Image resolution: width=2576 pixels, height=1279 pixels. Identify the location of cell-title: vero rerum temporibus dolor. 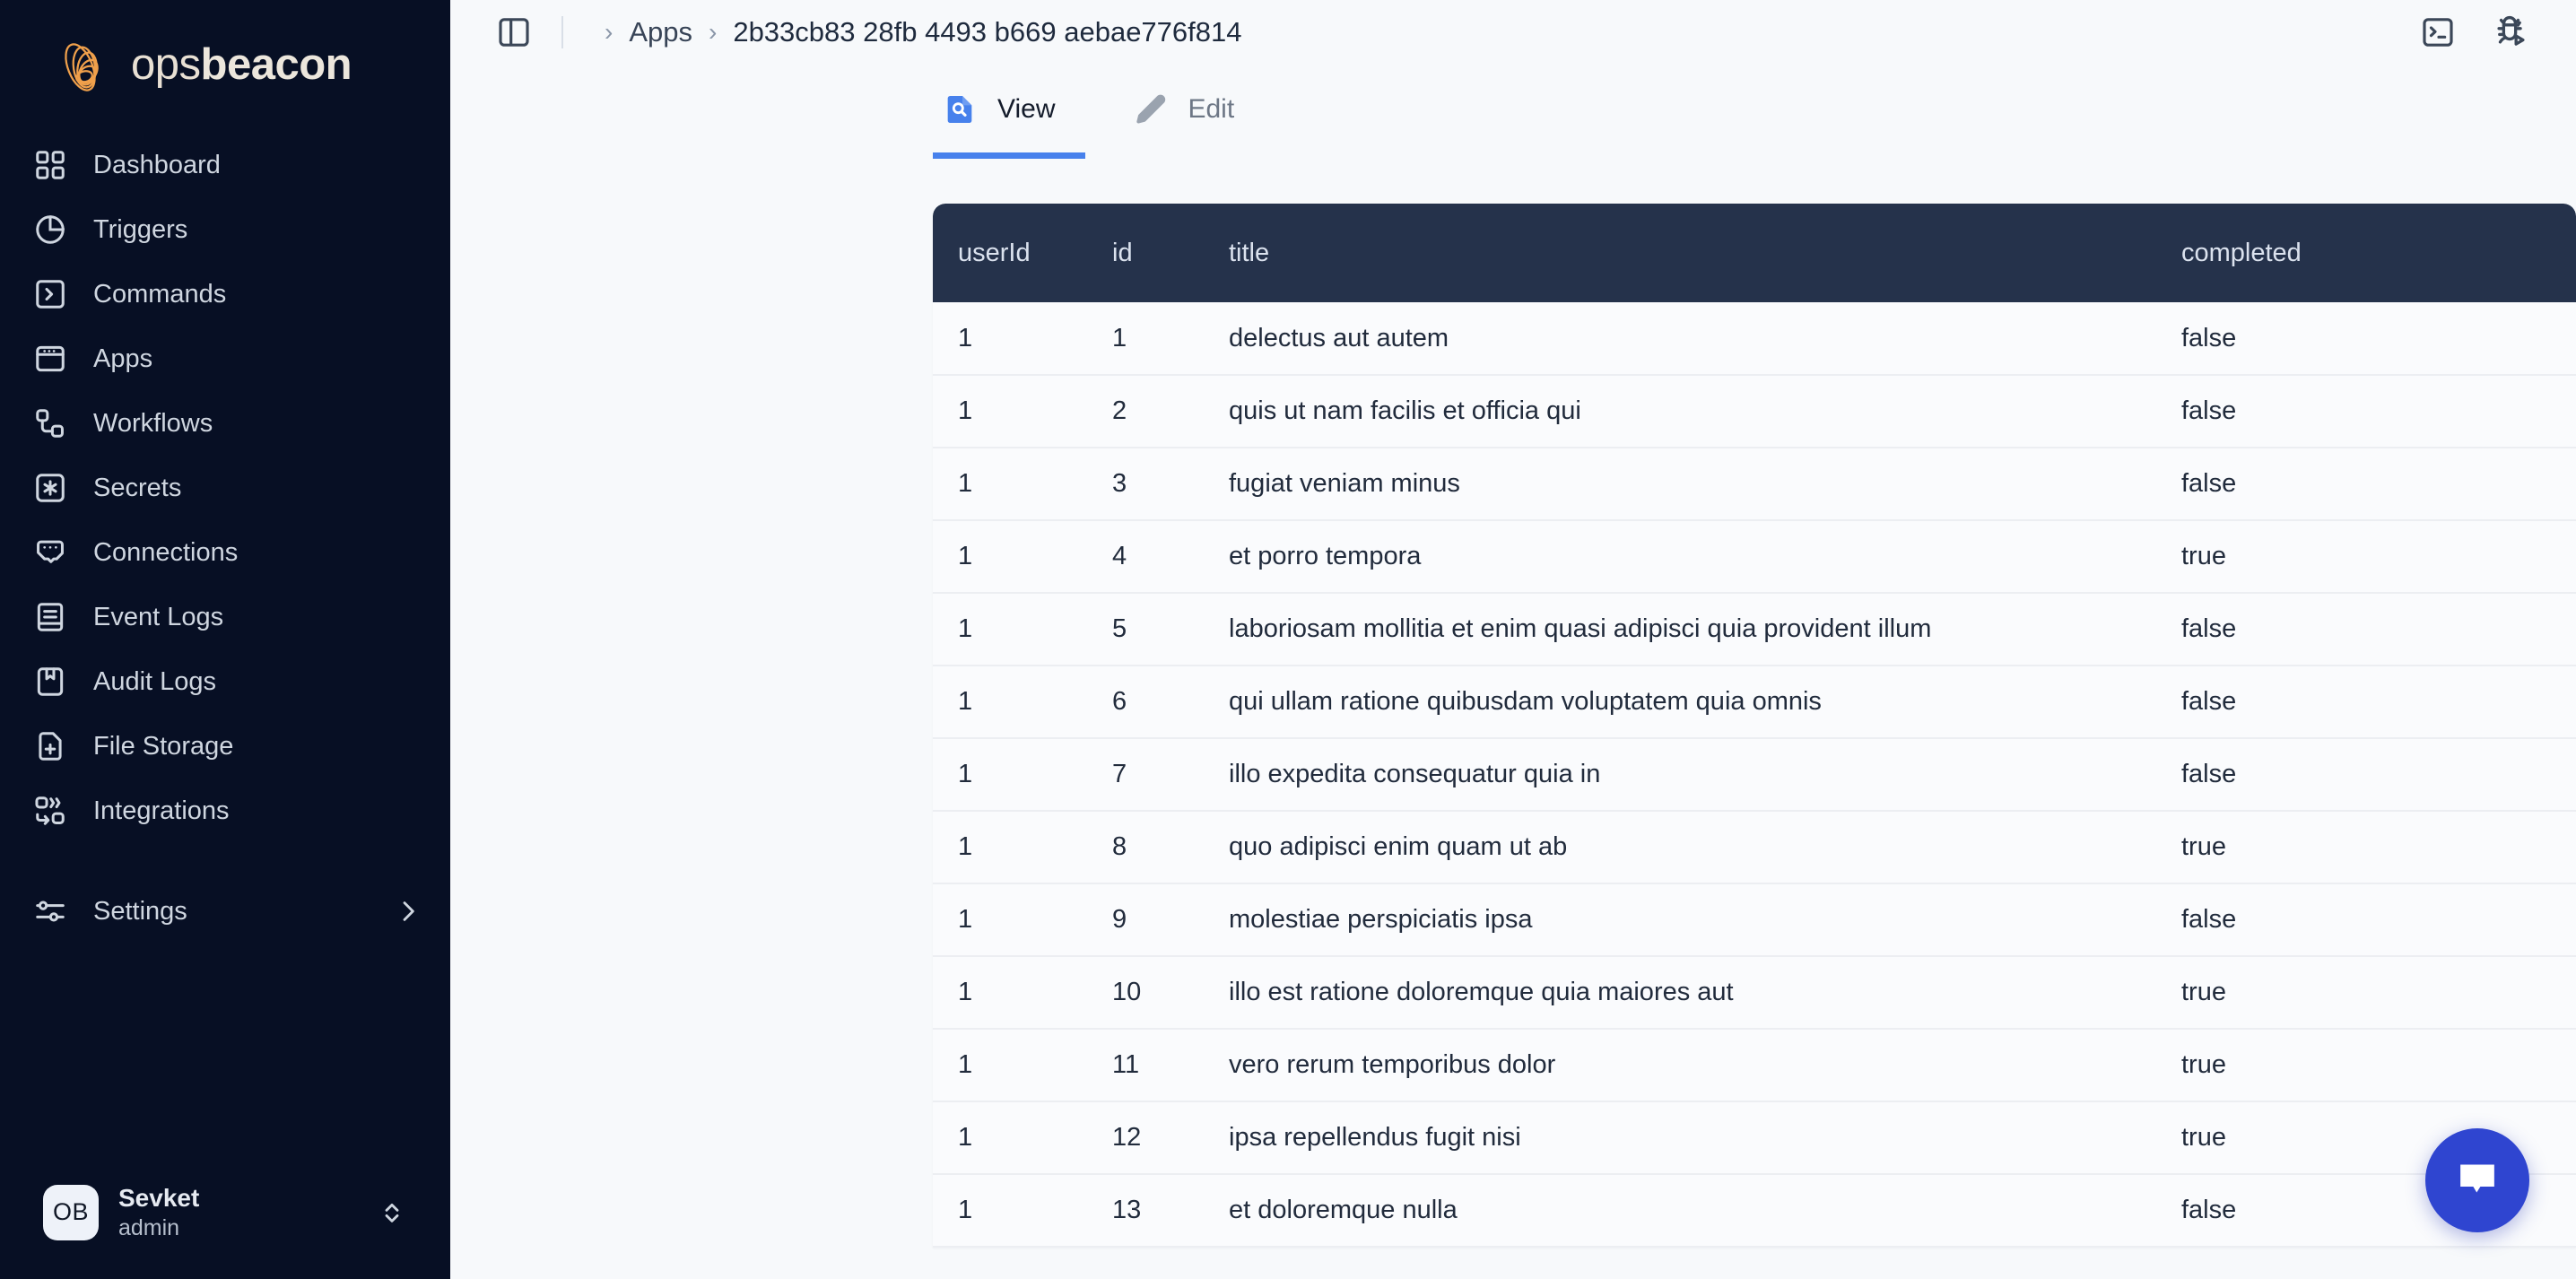
(1705, 1065).